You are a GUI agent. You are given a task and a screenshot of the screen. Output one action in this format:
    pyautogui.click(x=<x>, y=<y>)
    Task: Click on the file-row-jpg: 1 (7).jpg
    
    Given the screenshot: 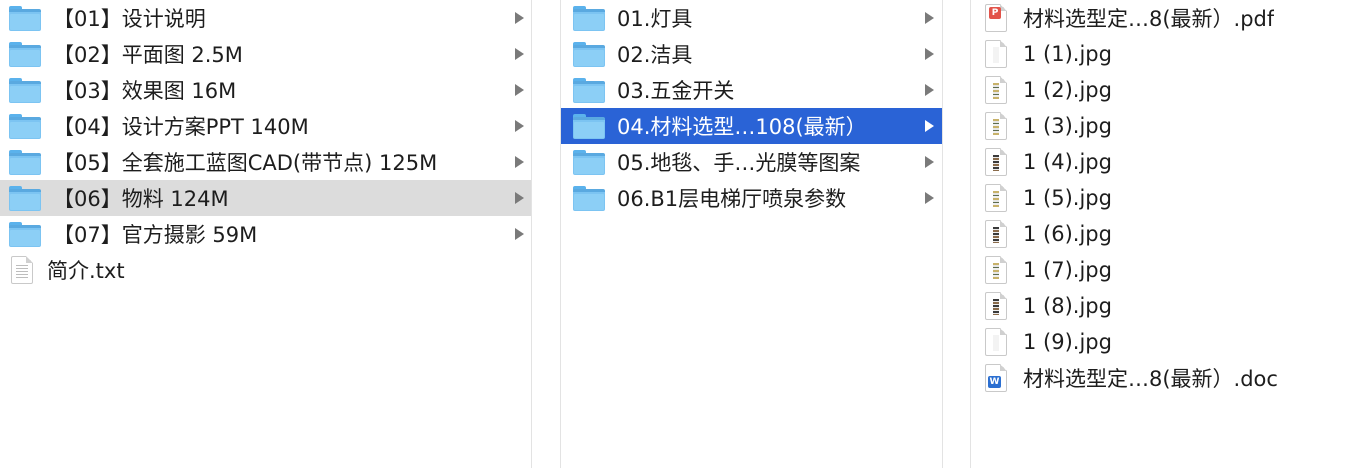 What is the action you would take?
    pyautogui.click(x=1160, y=270)
    